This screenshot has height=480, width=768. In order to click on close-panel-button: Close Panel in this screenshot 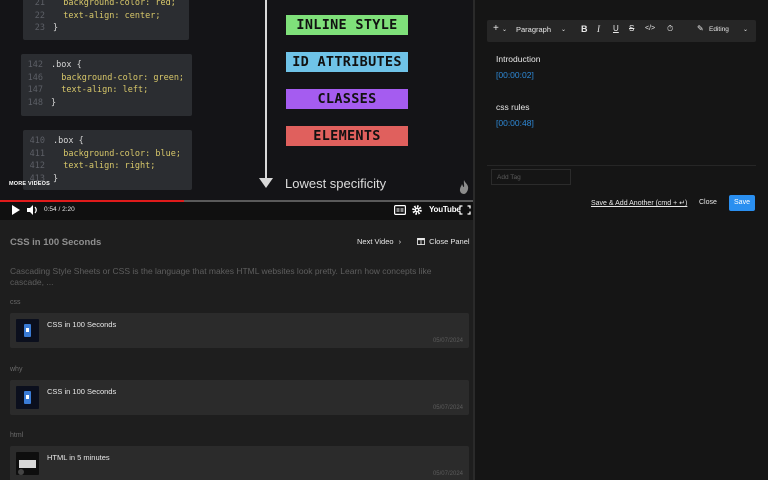, I will do `click(443, 242)`.